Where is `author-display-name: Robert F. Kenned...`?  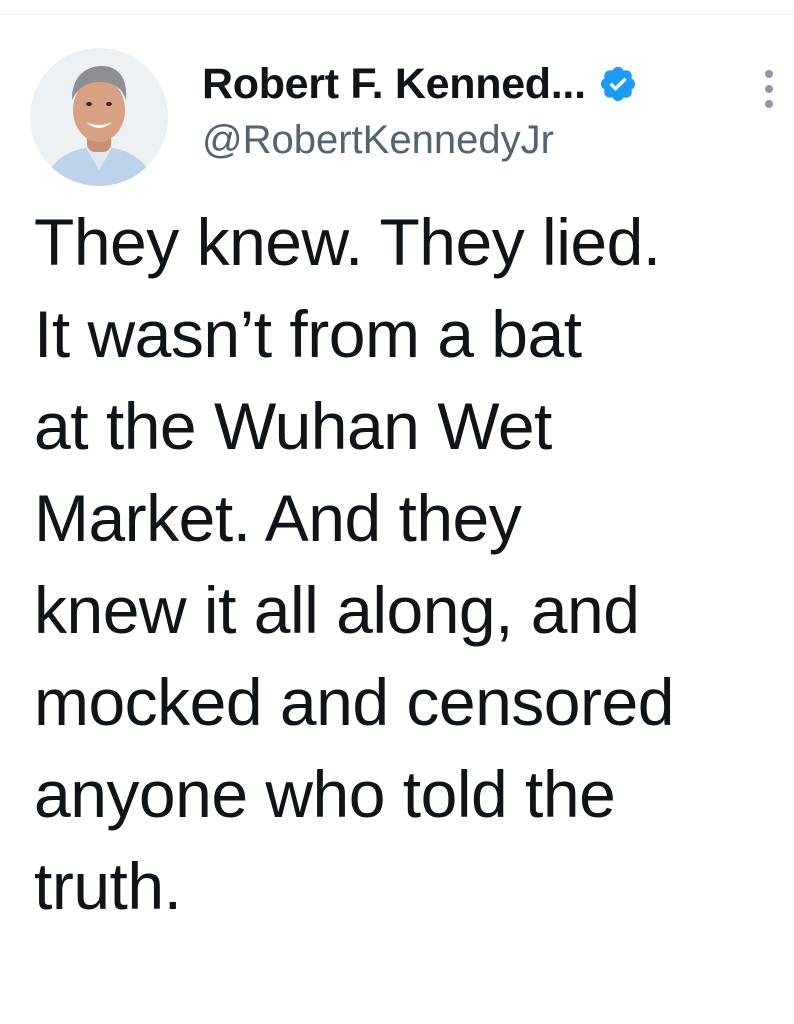
author-display-name: Robert F. Kenned... is located at coordinates (394, 84).